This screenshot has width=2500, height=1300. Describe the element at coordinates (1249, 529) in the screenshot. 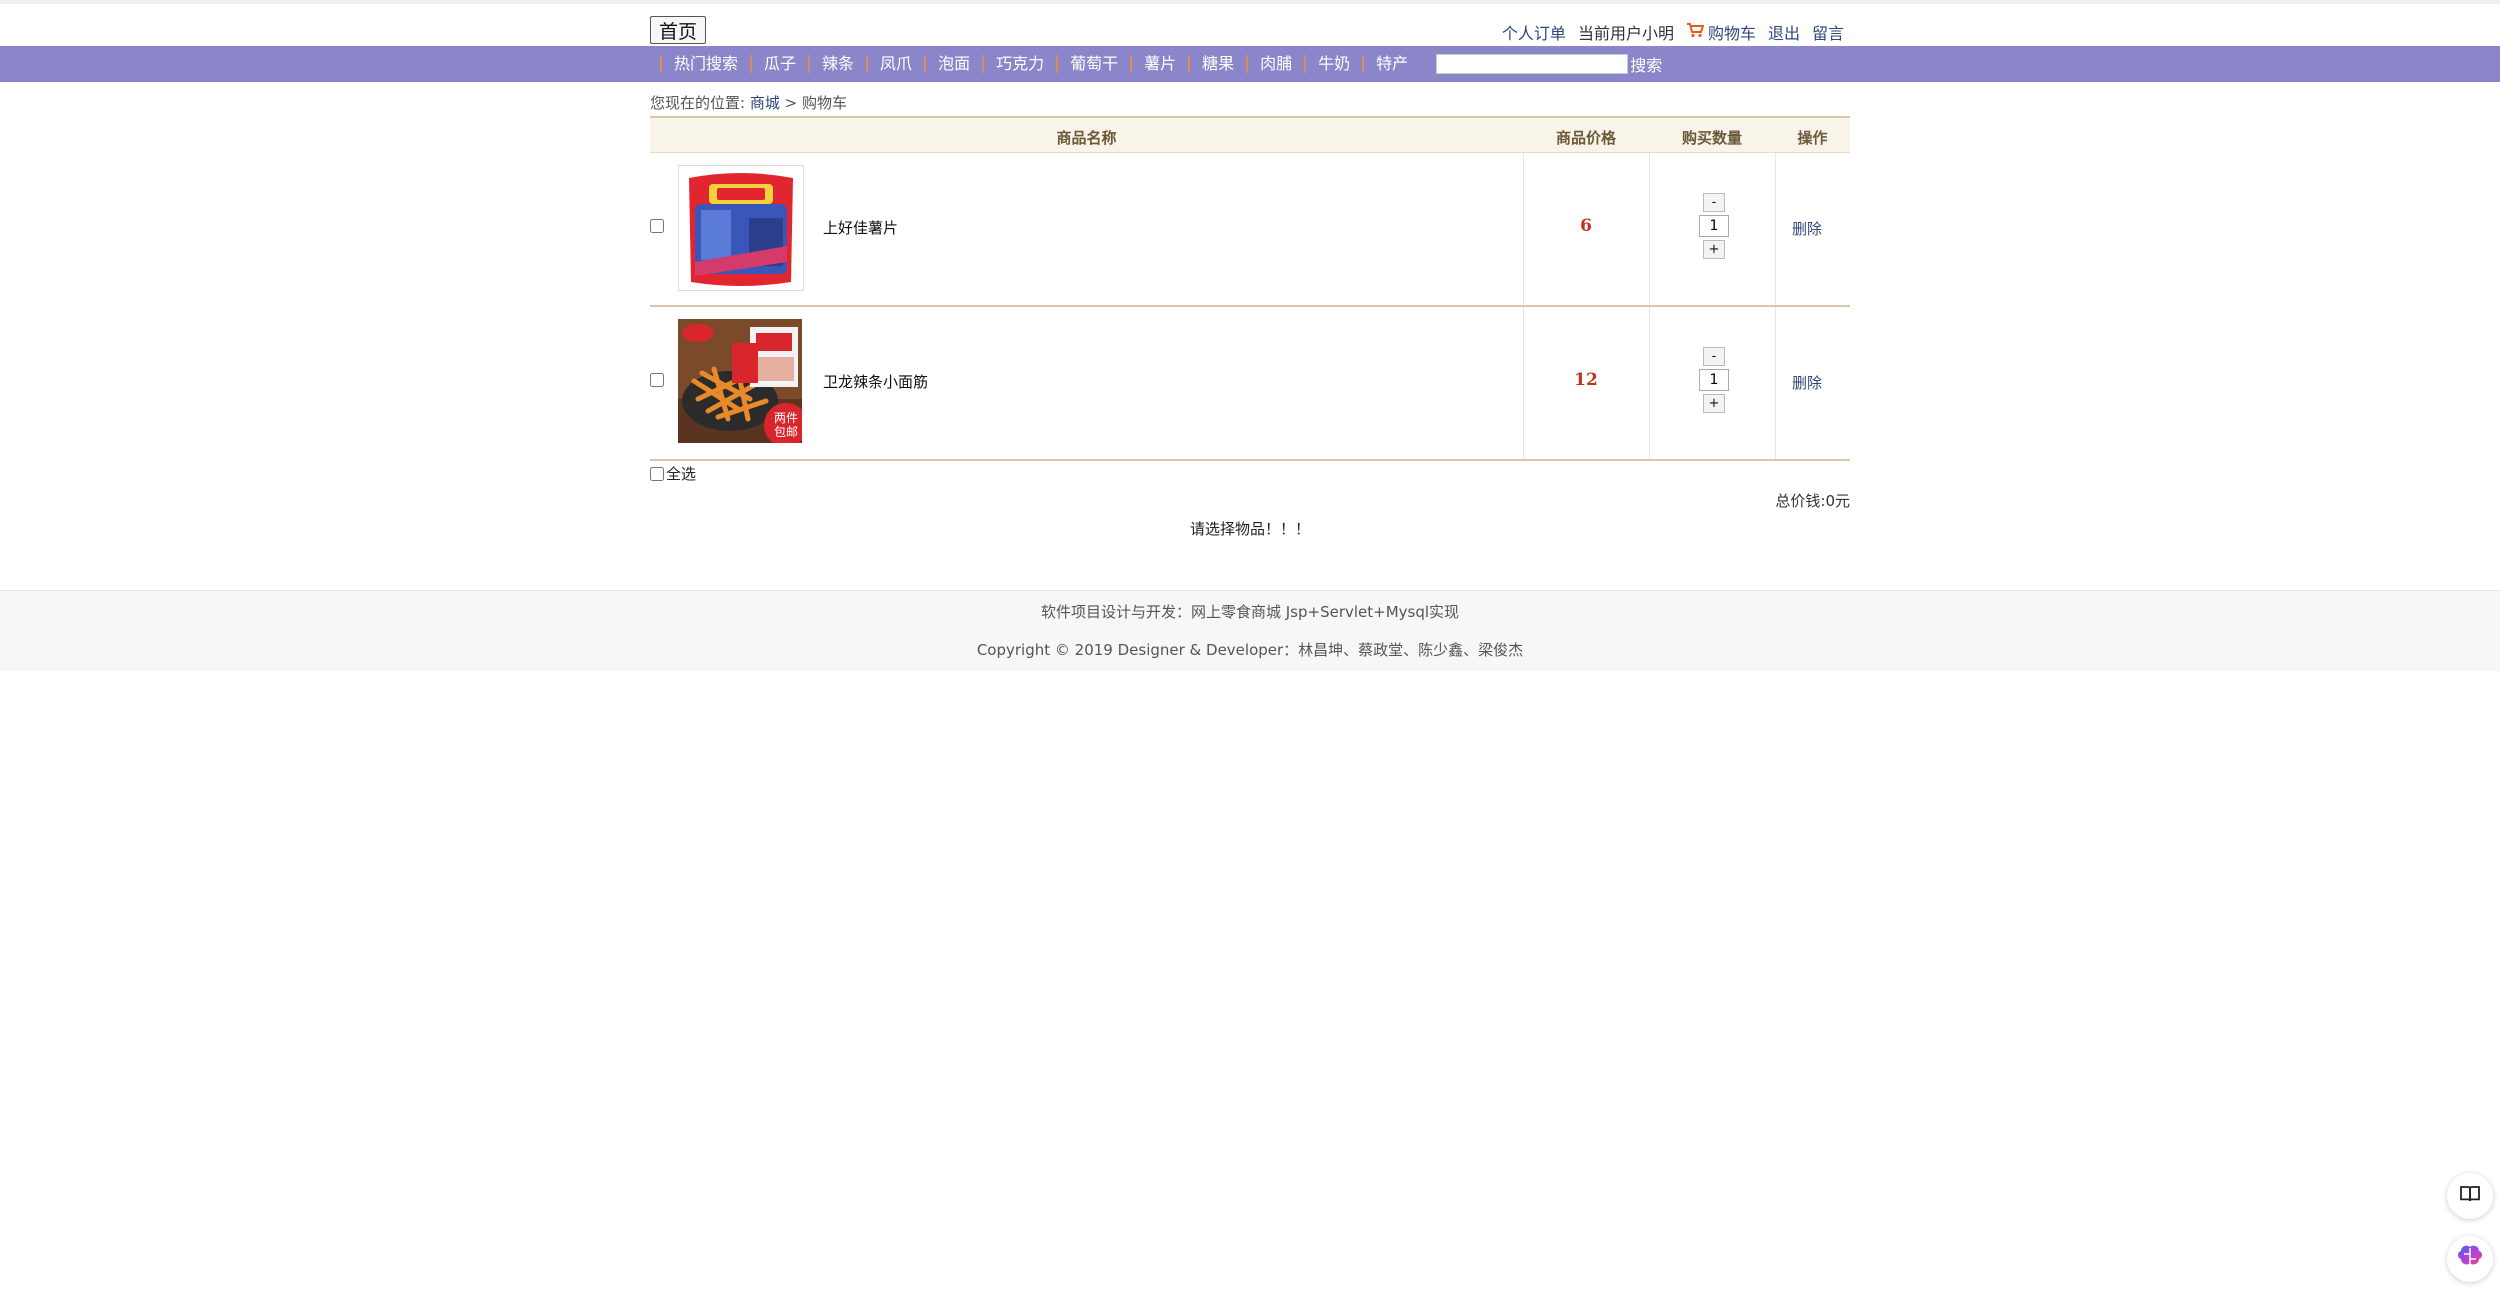

I see `selection-message: 请选择物品！！！` at that location.